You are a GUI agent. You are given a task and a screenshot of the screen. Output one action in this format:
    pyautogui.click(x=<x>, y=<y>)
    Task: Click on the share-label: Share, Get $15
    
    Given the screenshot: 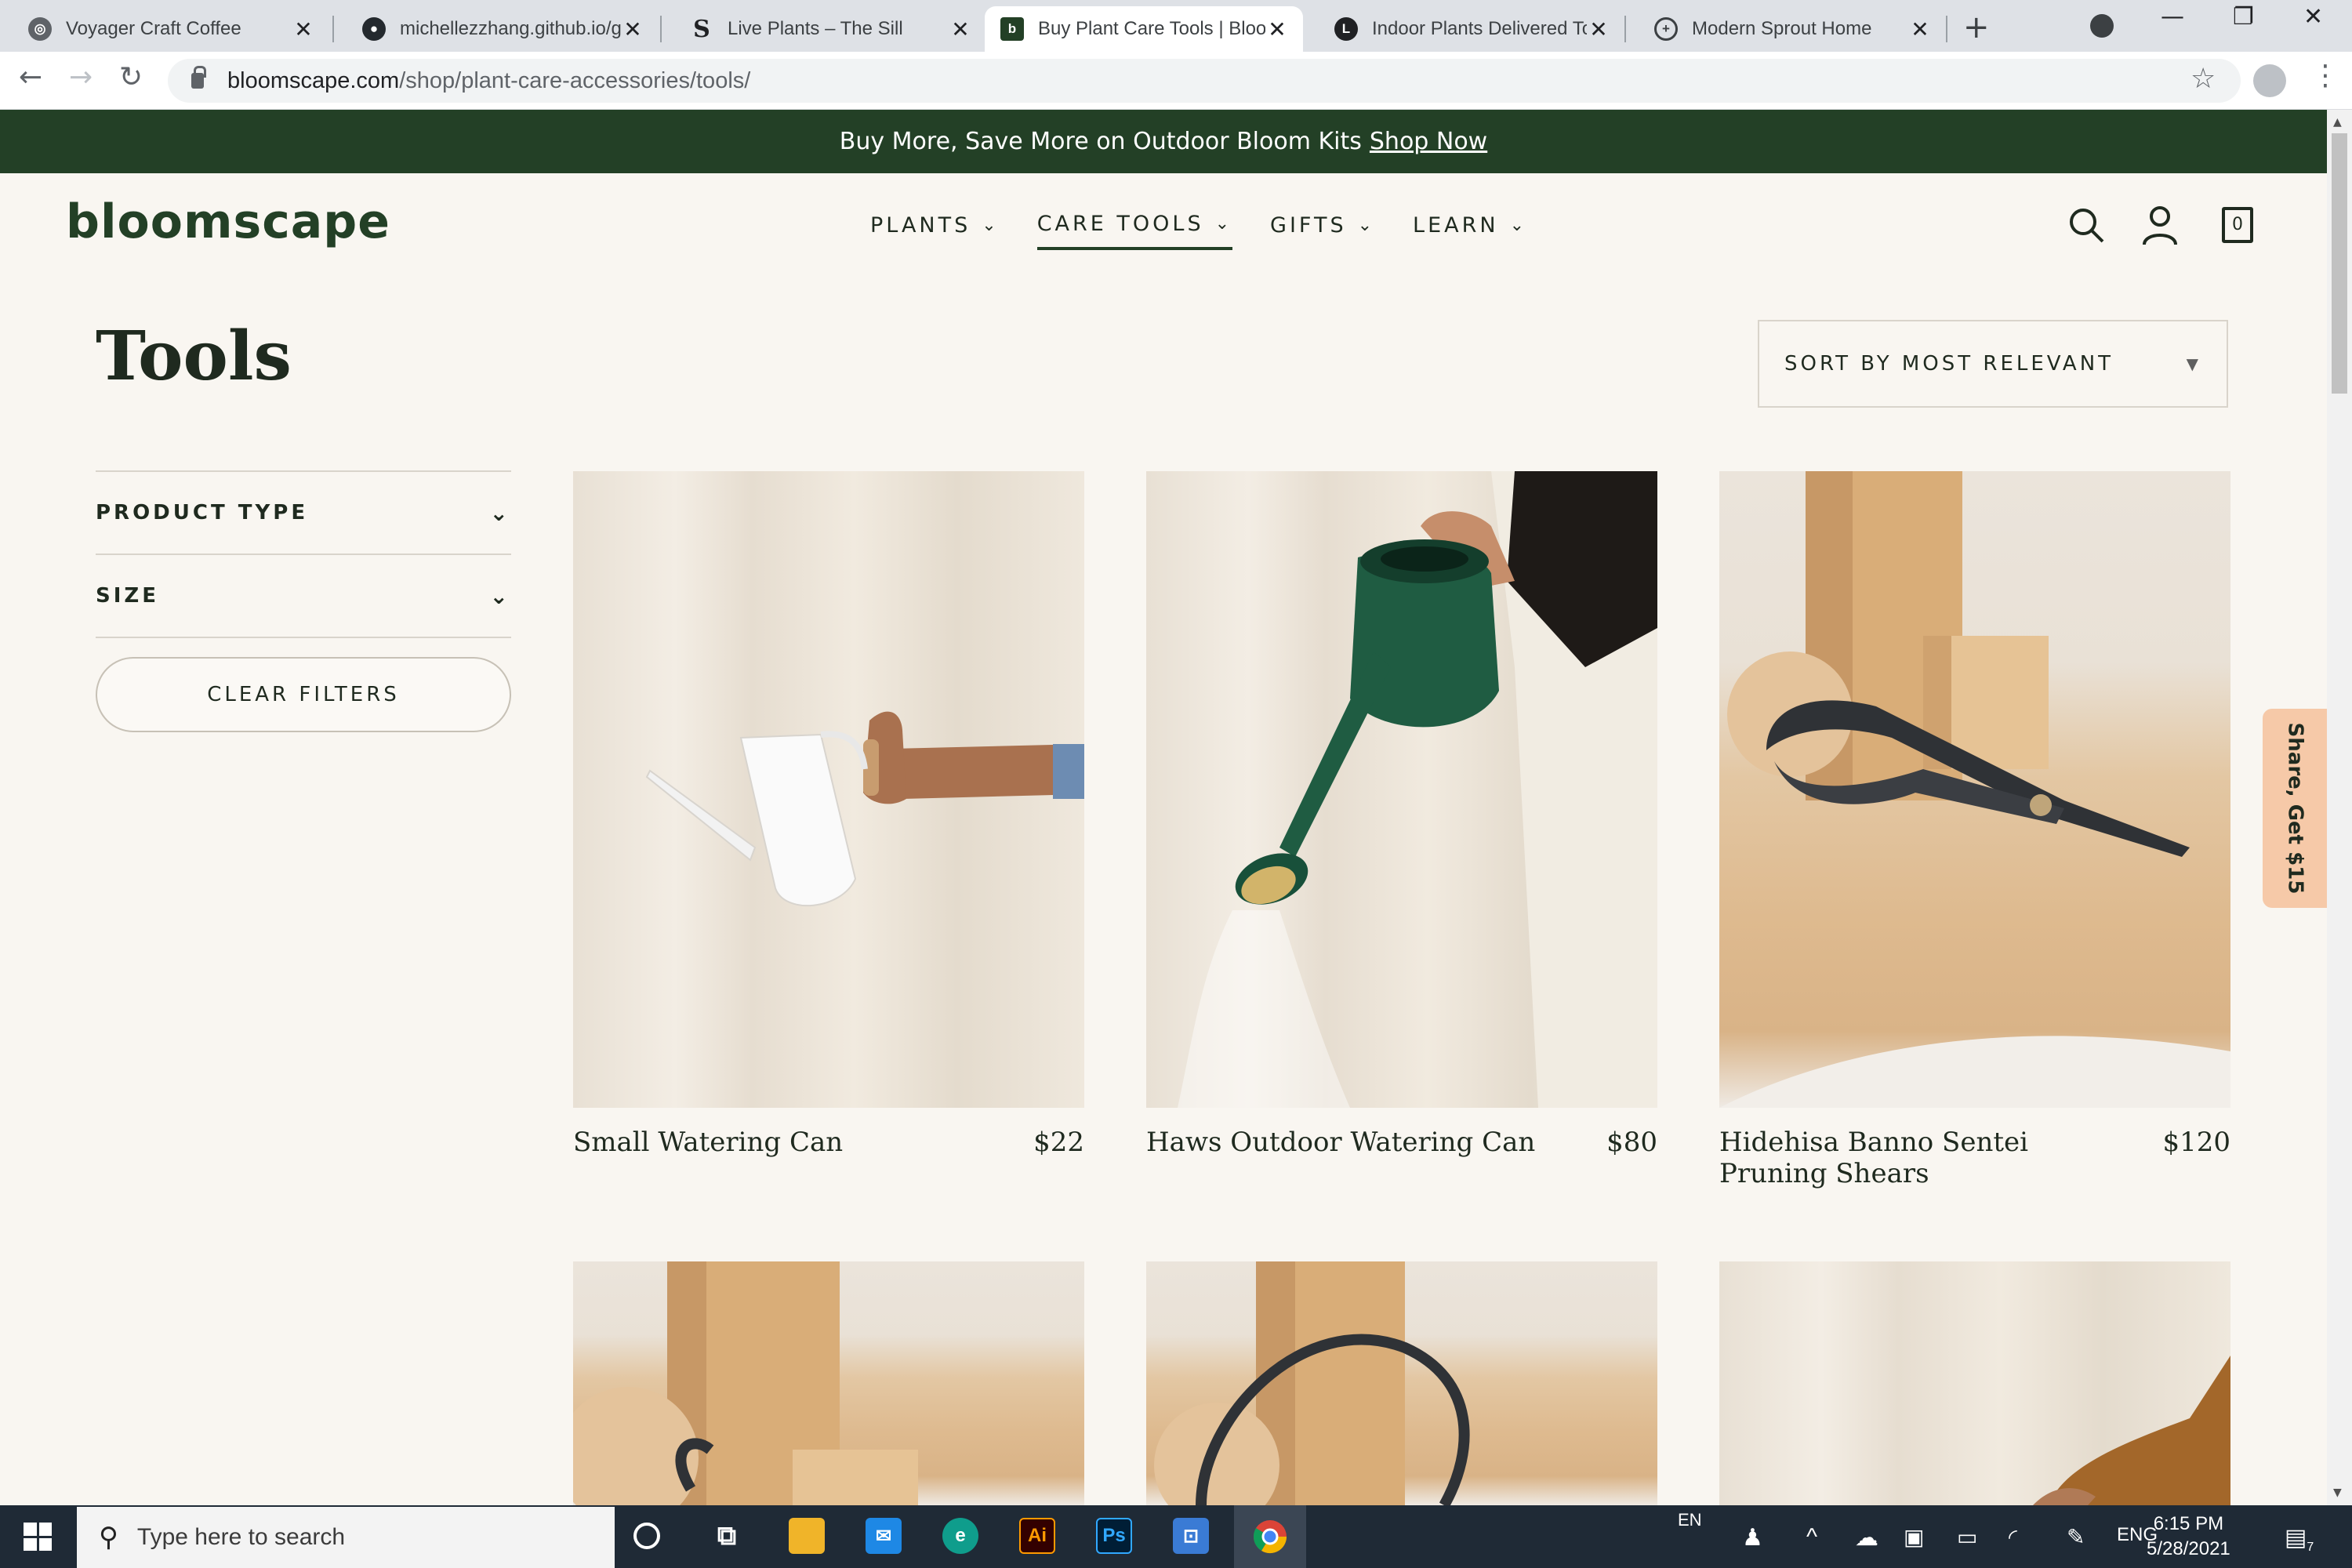 What is the action you would take?
    pyautogui.click(x=2295, y=808)
    